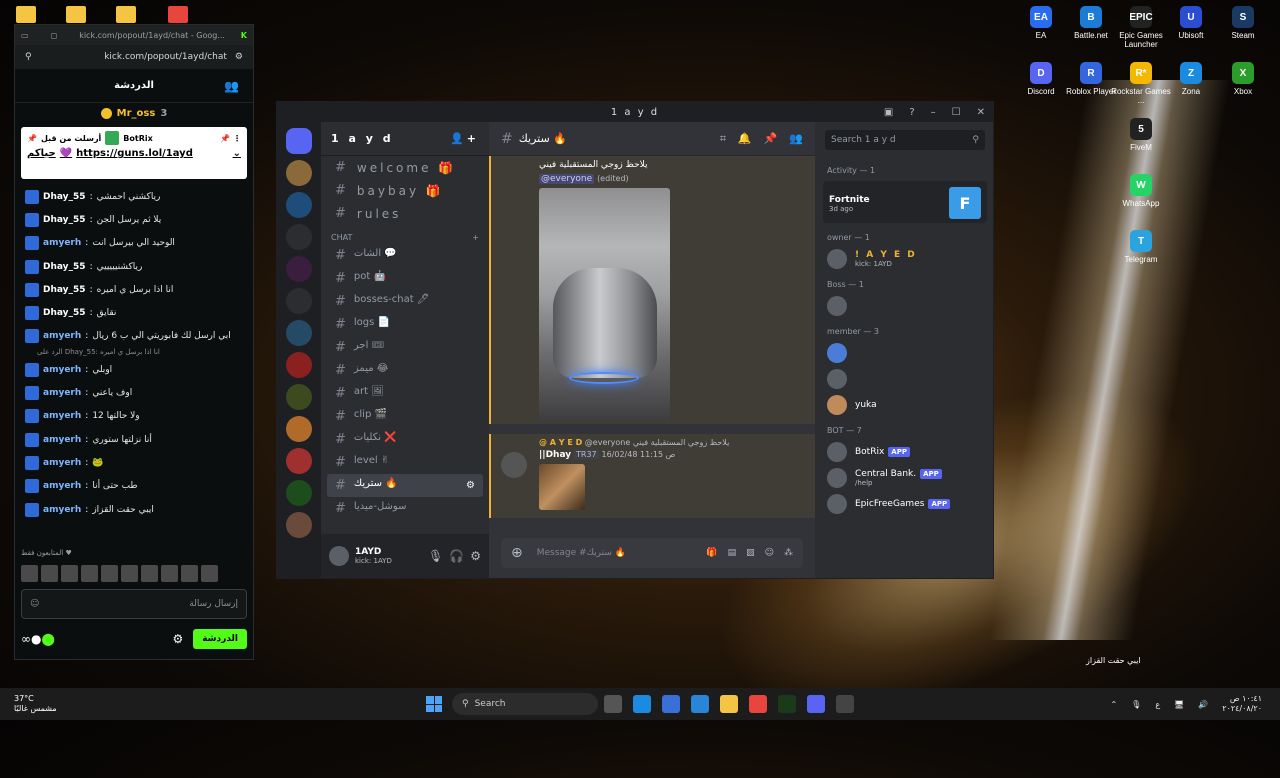  What do you see at coordinates (405, 370) in the screenshot?
I see `channel-item: # ميمز 😂` at bounding box center [405, 370].